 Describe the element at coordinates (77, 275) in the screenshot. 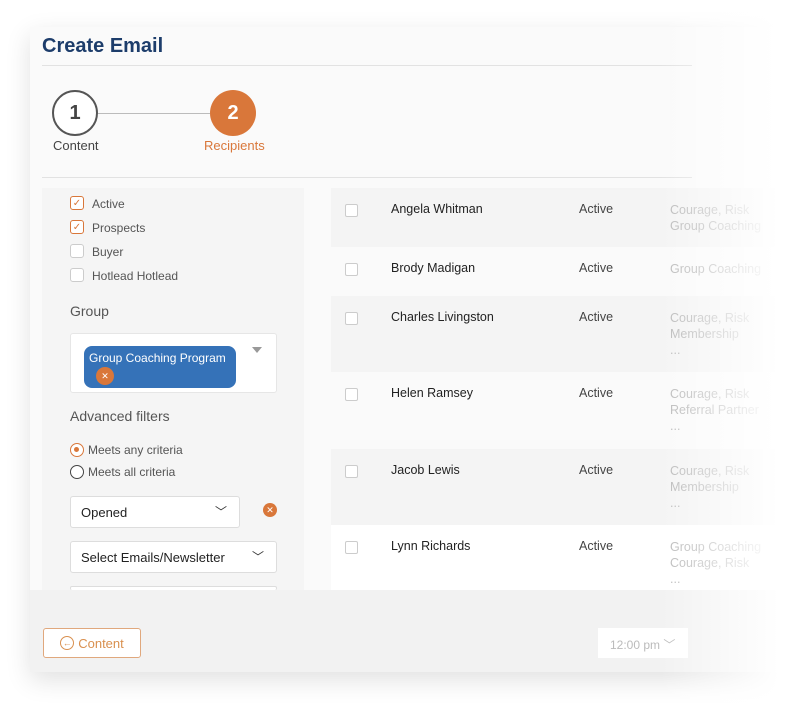

I see `checkbox-hotlead` at that location.